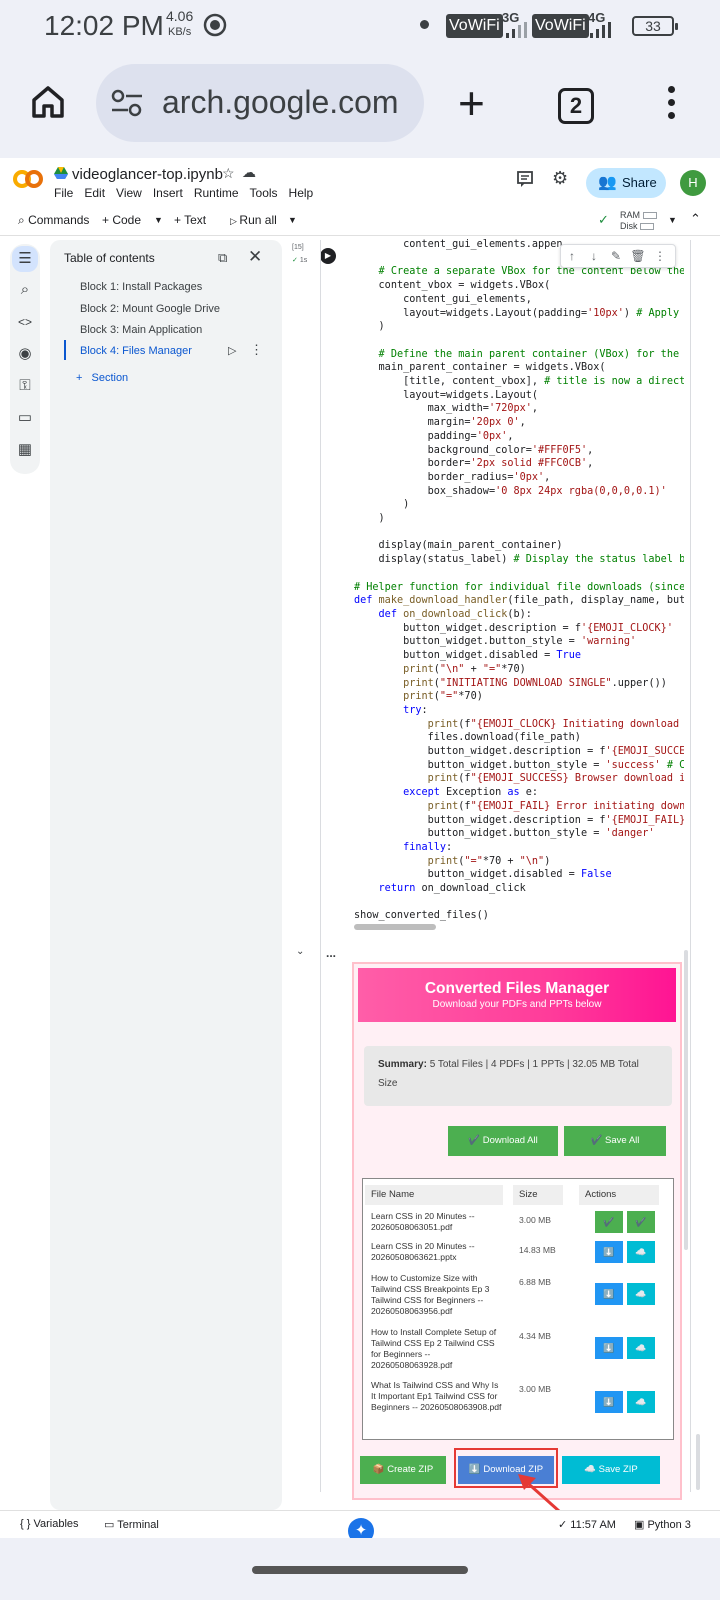 This screenshot has width=720, height=1600. I want to click on menu-file: File, so click(63, 193).